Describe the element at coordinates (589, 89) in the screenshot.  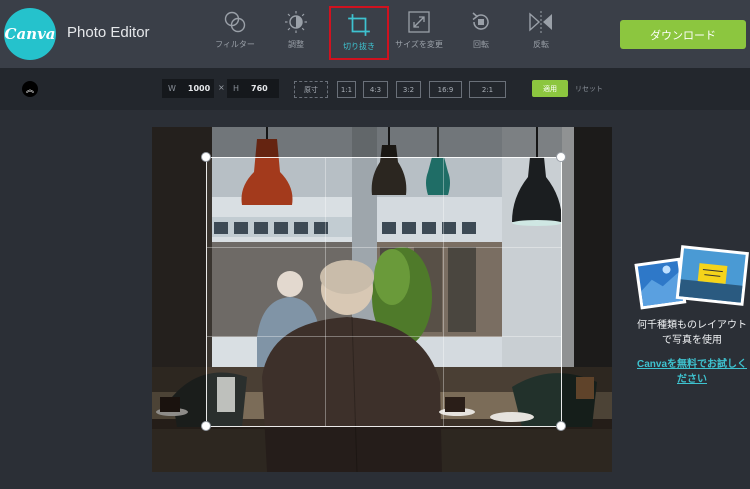
I see `reset-button: リセット` at that location.